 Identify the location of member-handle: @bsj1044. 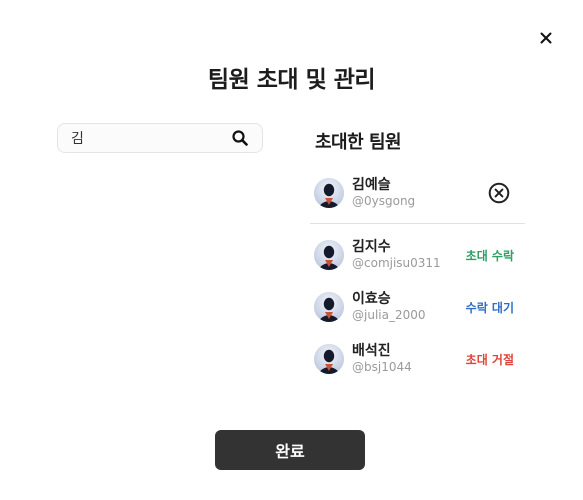
(382, 367).